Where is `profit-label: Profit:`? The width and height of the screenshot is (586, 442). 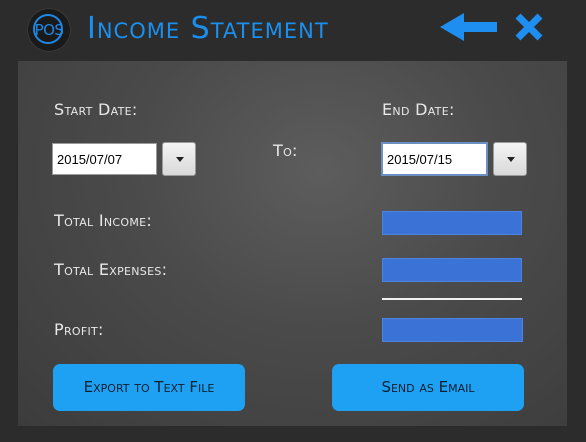 profit-label: Profit: is located at coordinates (79, 329).